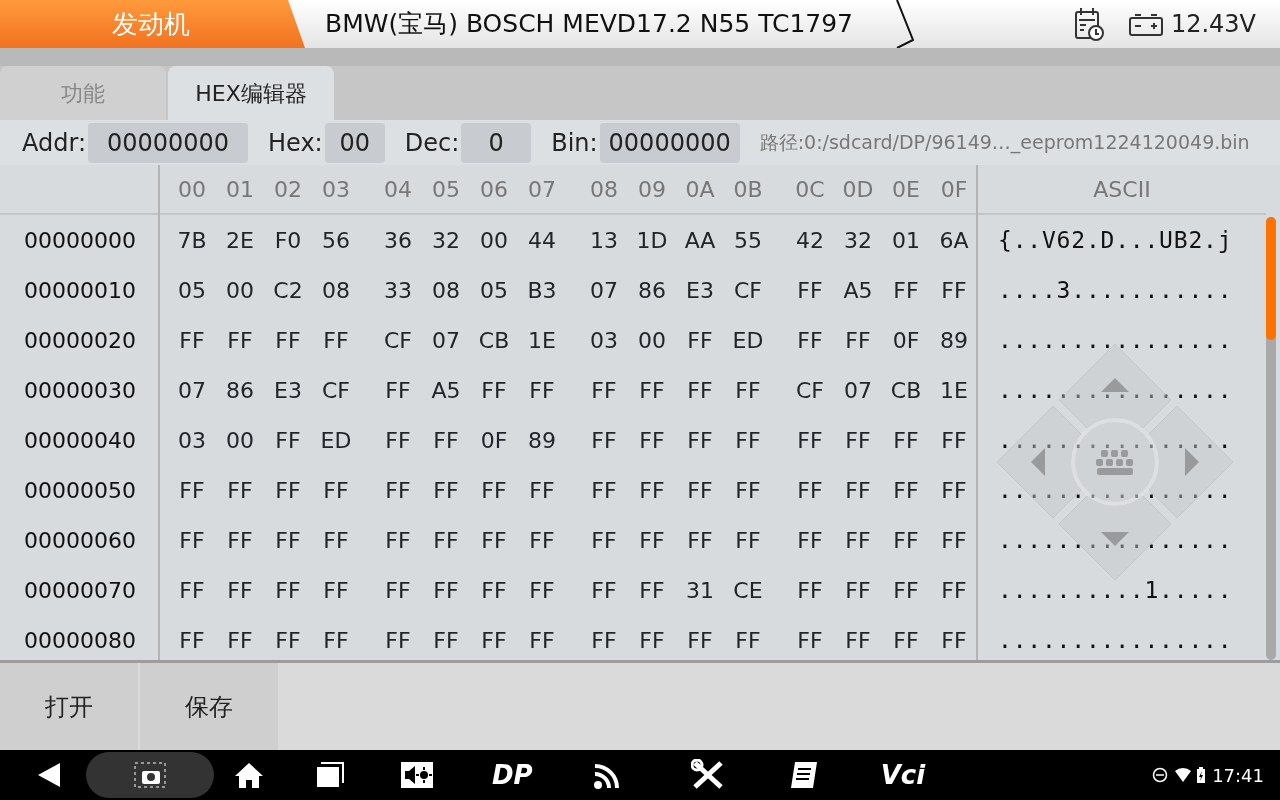 The image size is (1280, 800). I want to click on do-not-disturb-icon, so click(1160, 775).